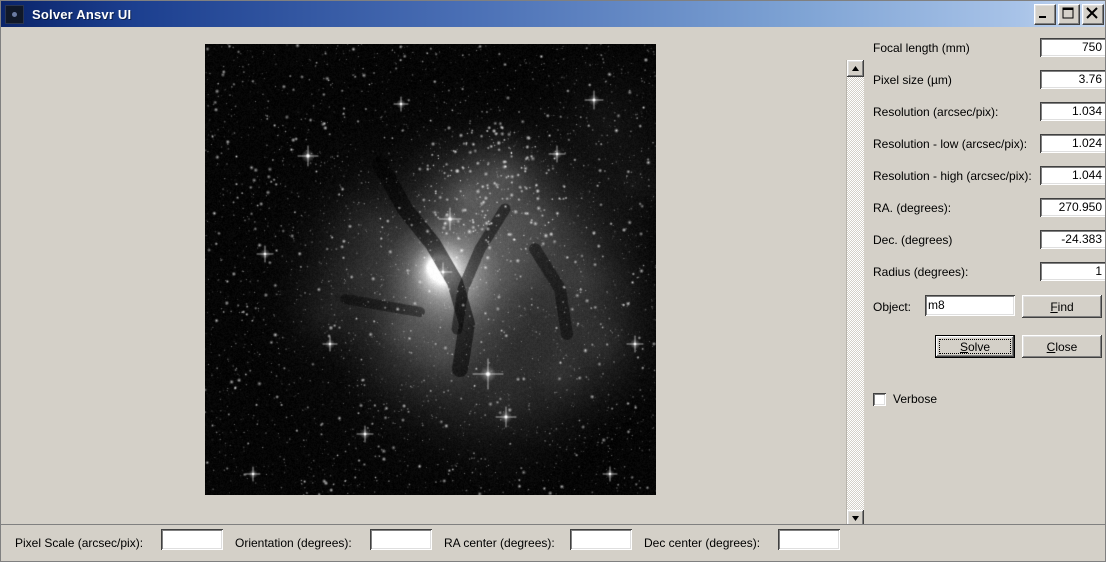  Describe the element at coordinates (879, 399) in the screenshot. I see `verbose-checkbox` at that location.